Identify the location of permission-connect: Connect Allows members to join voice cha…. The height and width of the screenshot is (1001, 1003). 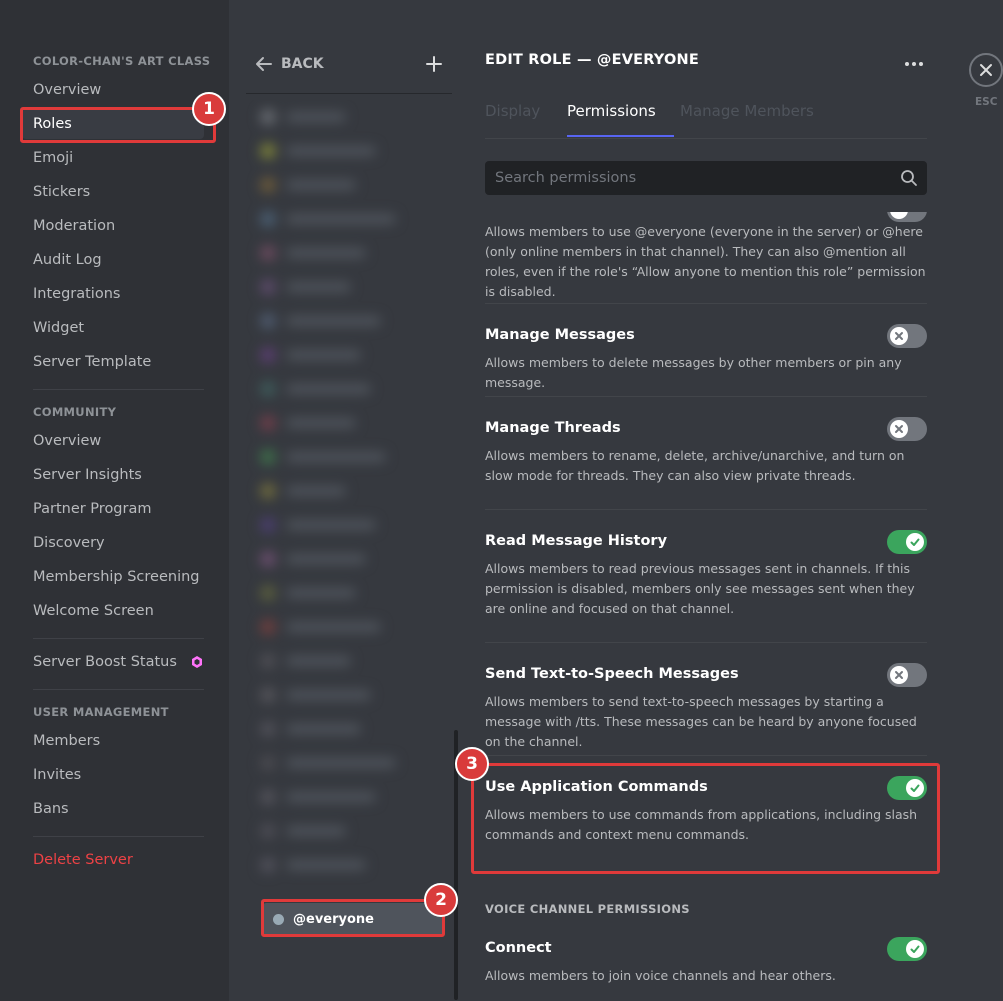
(706, 963).